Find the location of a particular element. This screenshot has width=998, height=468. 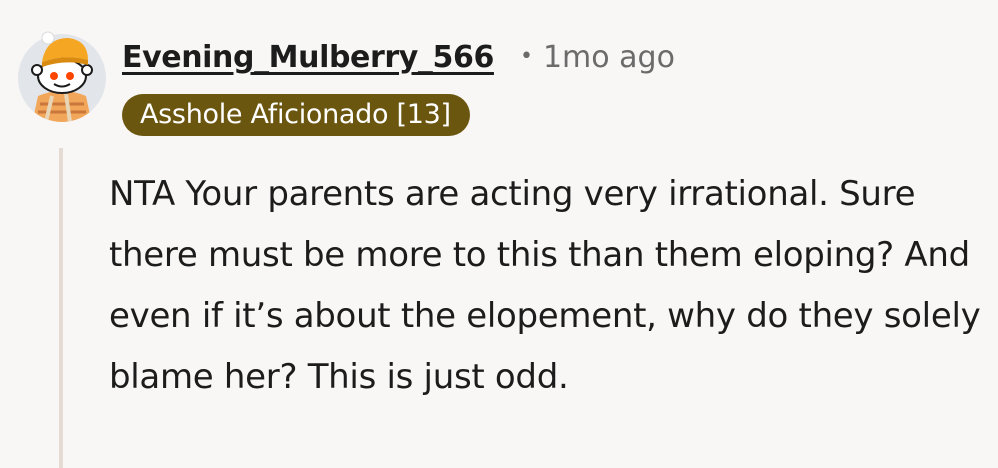

user-flair-badge: Asshole Aficionado [13] is located at coordinates (296, 115).